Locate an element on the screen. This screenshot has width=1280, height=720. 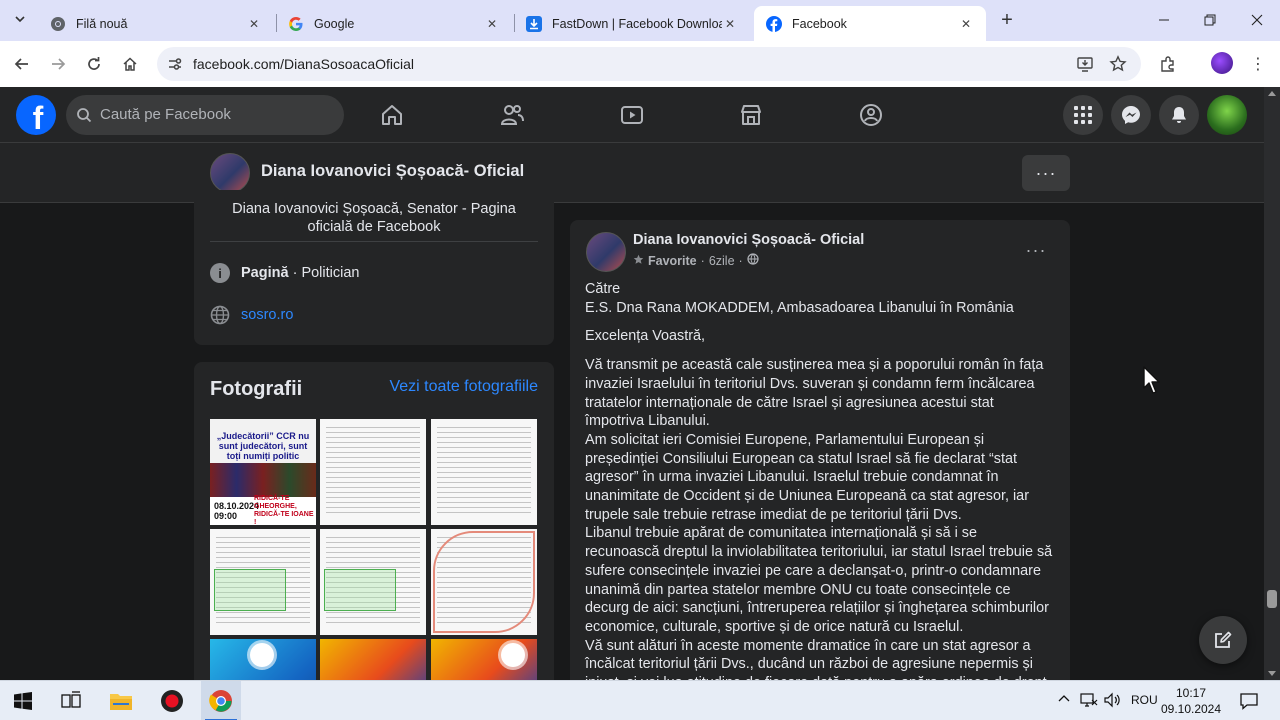
page-profile-picture is located at coordinates (230, 173).